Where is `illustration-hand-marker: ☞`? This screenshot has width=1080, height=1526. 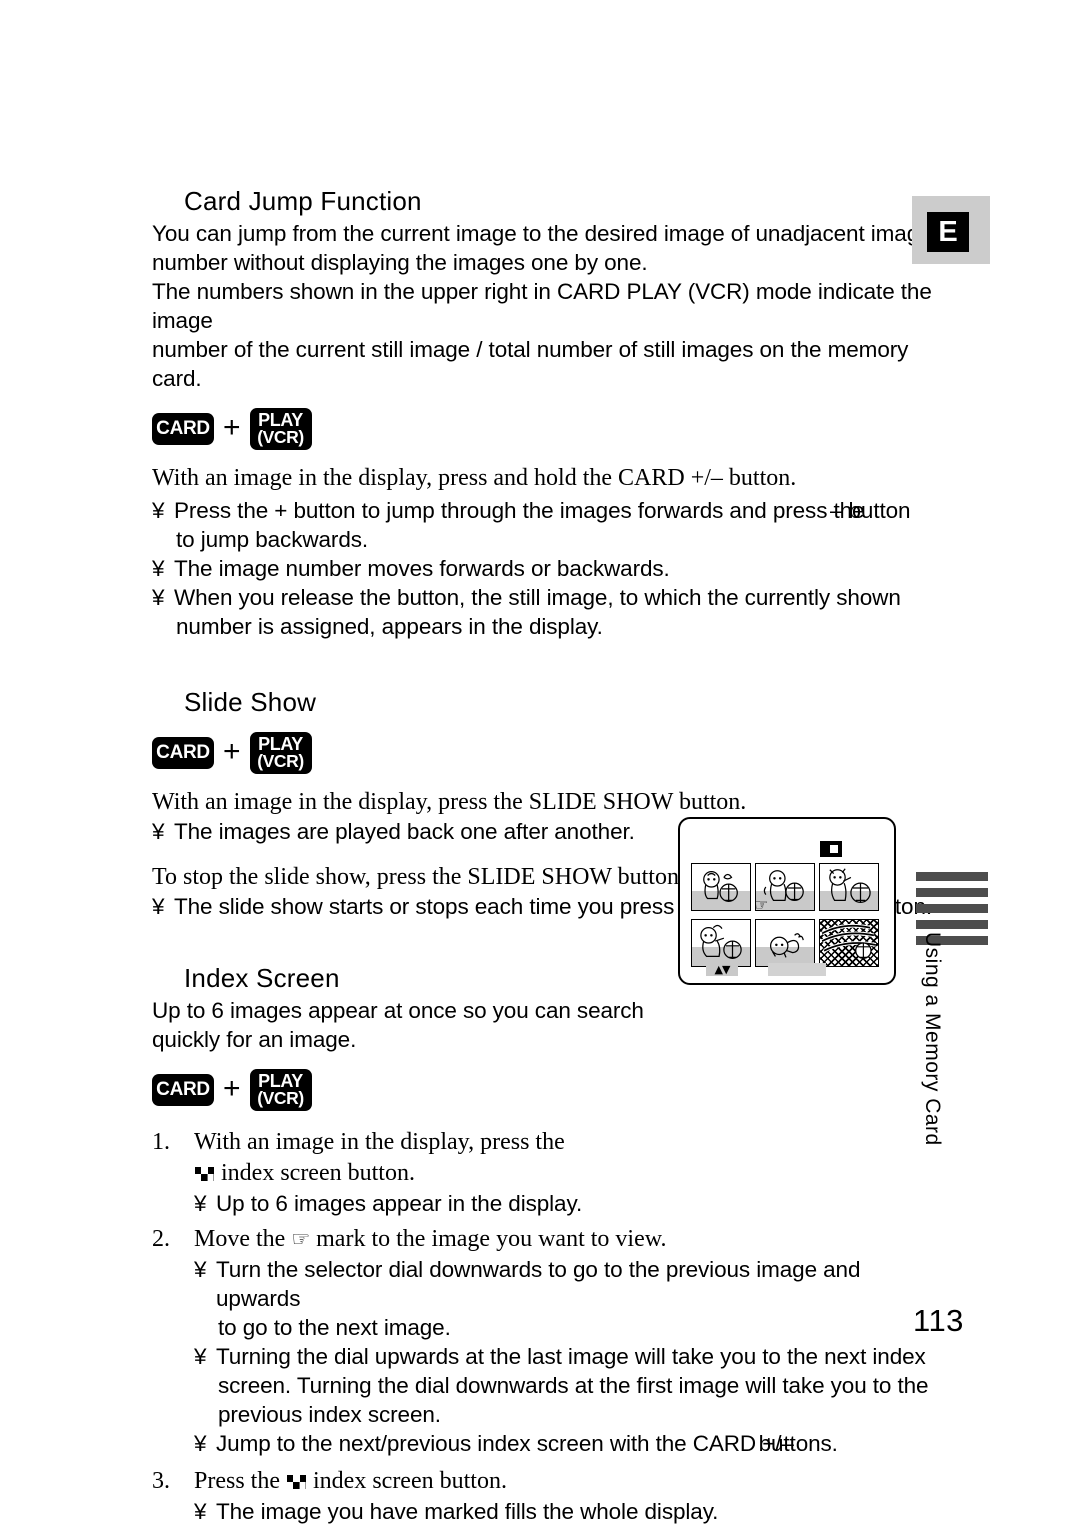
illustration-hand-marker: ☞ is located at coordinates (761, 904).